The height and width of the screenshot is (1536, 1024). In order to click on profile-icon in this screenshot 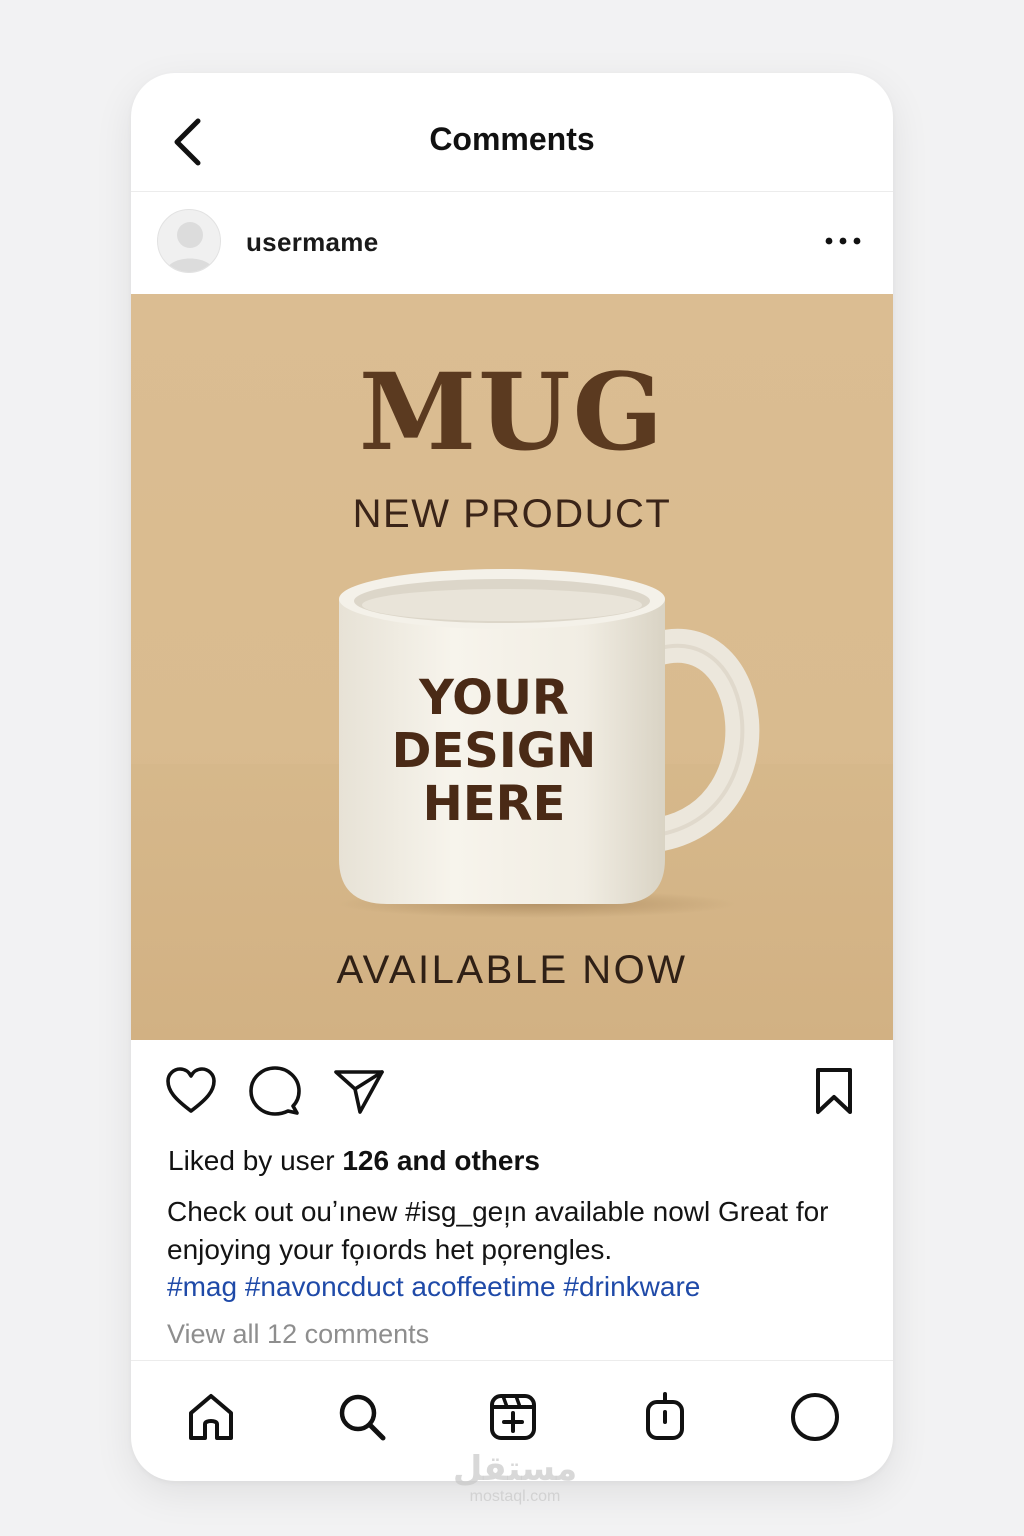, I will do `click(815, 1417)`.